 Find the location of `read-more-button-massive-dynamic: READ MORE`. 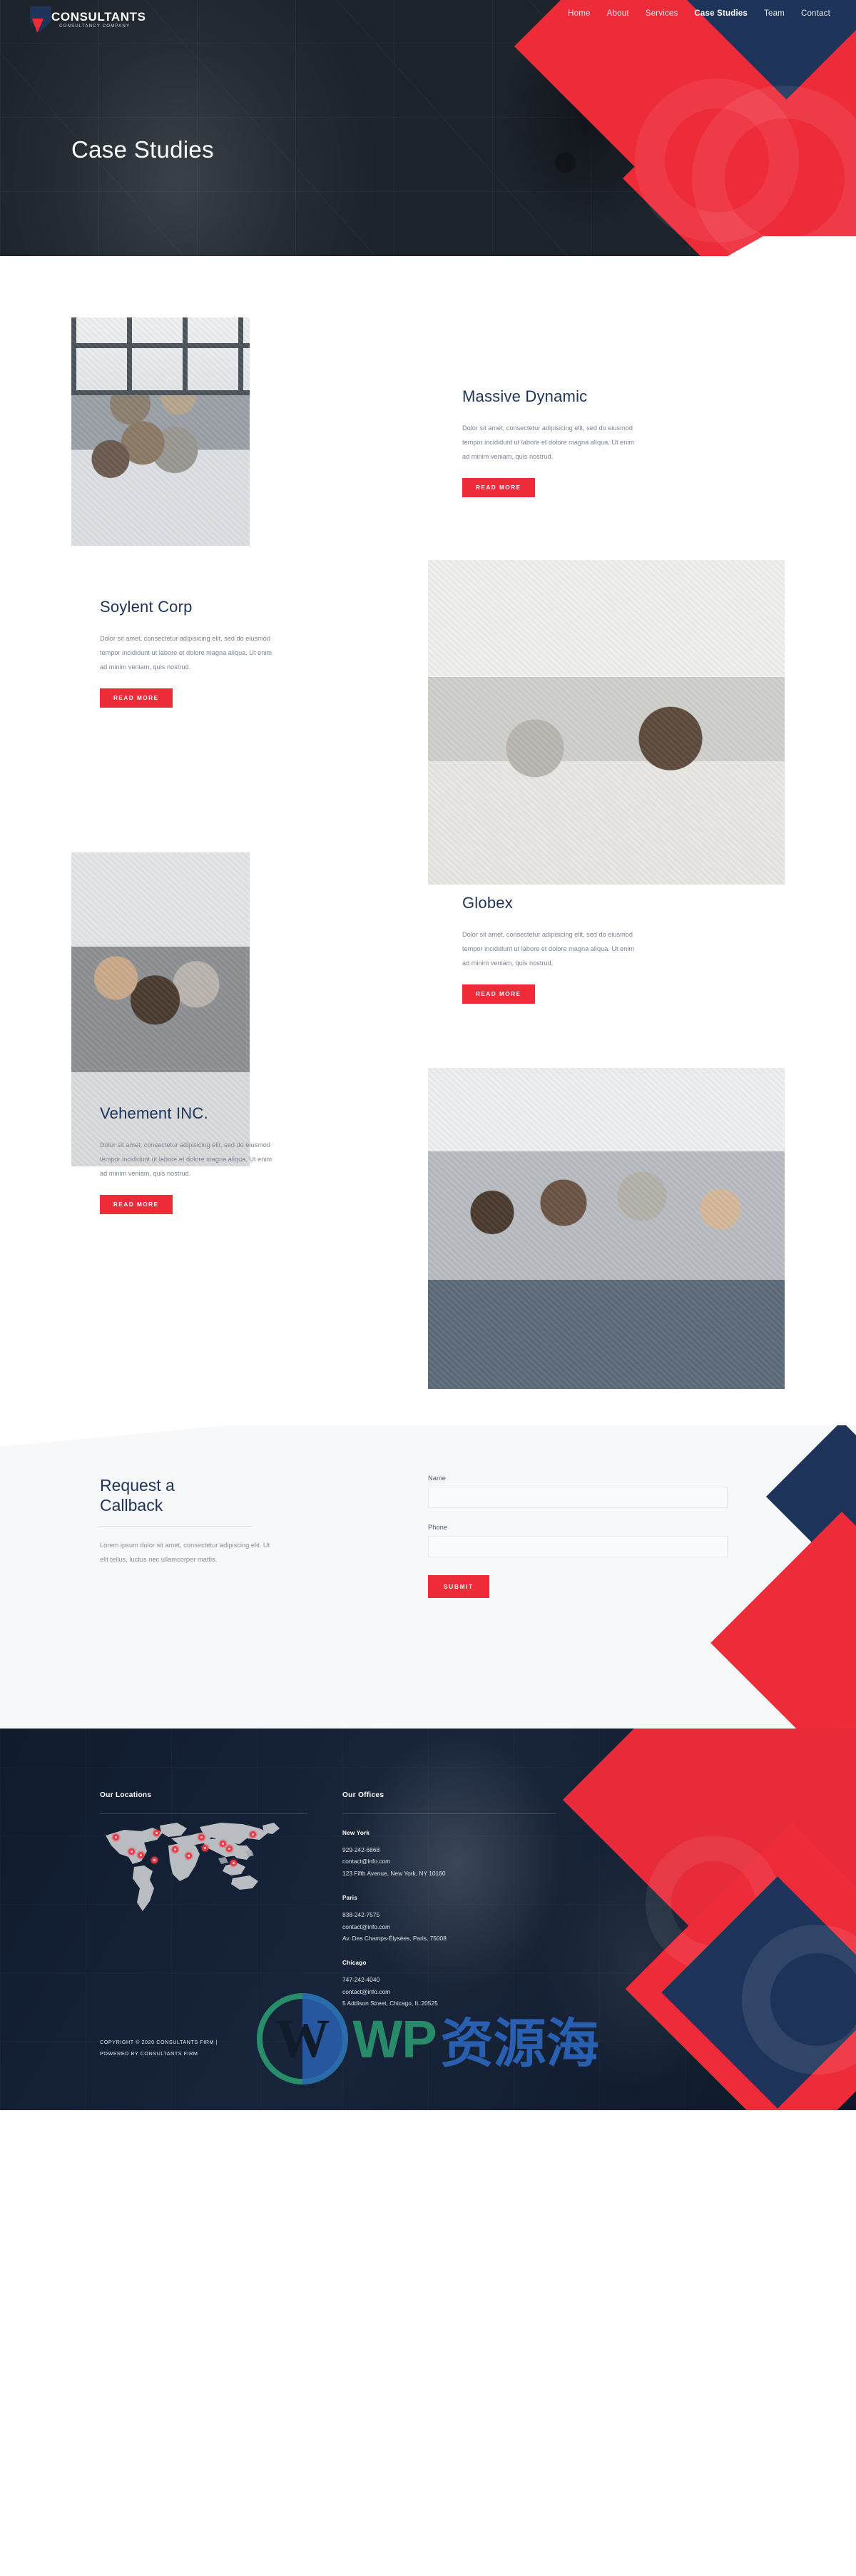

read-more-button-massive-dynamic: READ MORE is located at coordinates (499, 488).